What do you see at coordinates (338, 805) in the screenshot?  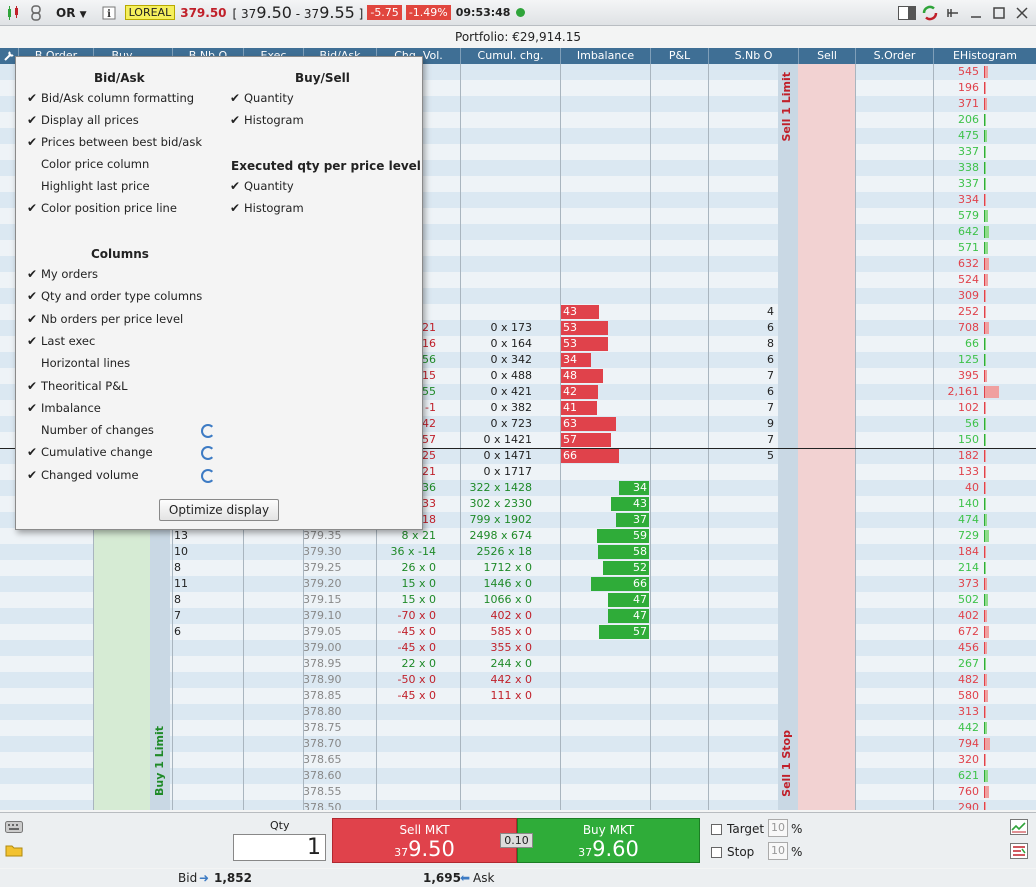 I see `price-level: 378.50` at bounding box center [338, 805].